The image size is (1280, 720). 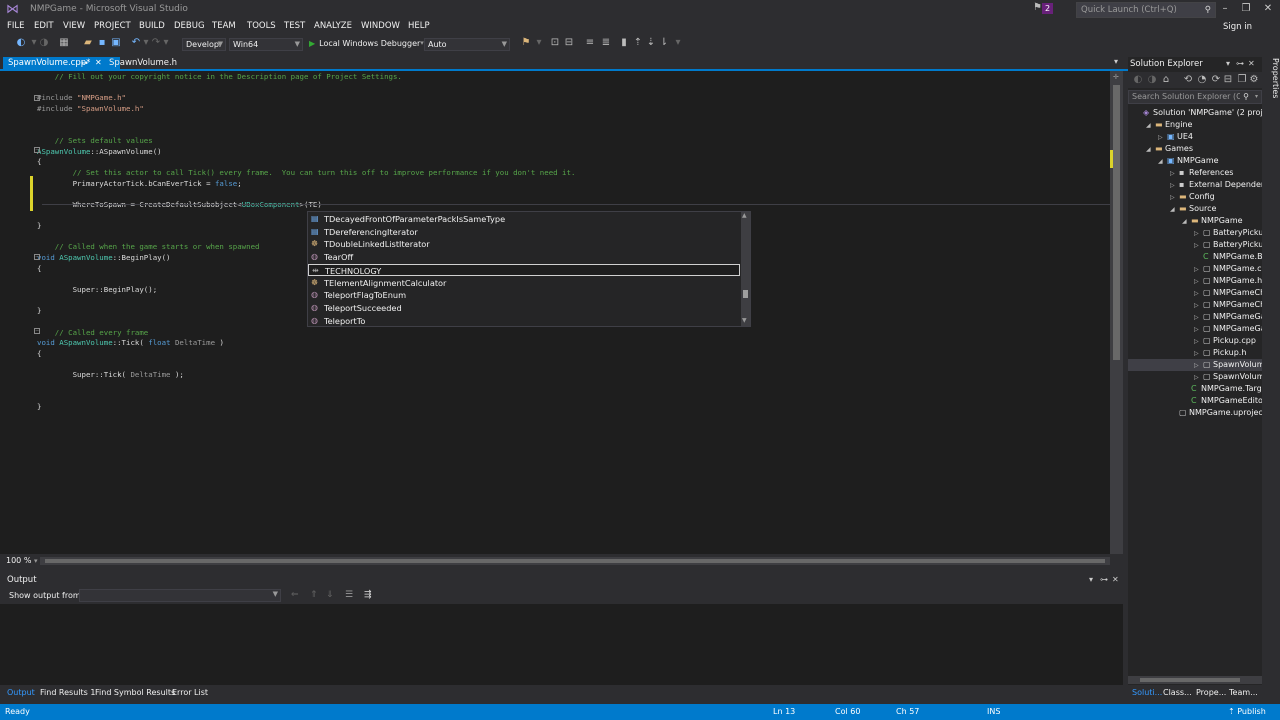 What do you see at coordinates (261, 26) in the screenshot?
I see `menu-tools: TOOLS` at bounding box center [261, 26].